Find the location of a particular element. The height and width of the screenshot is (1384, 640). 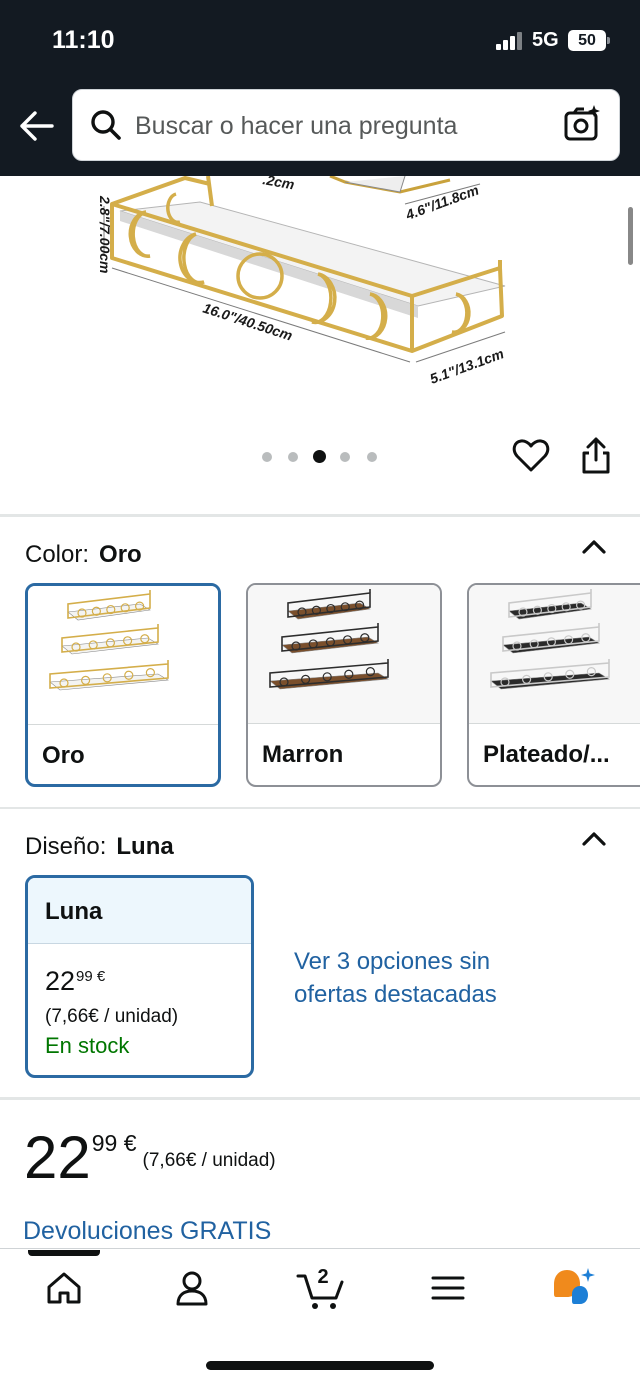

color-option-marron: Marron is located at coordinates (344, 685).